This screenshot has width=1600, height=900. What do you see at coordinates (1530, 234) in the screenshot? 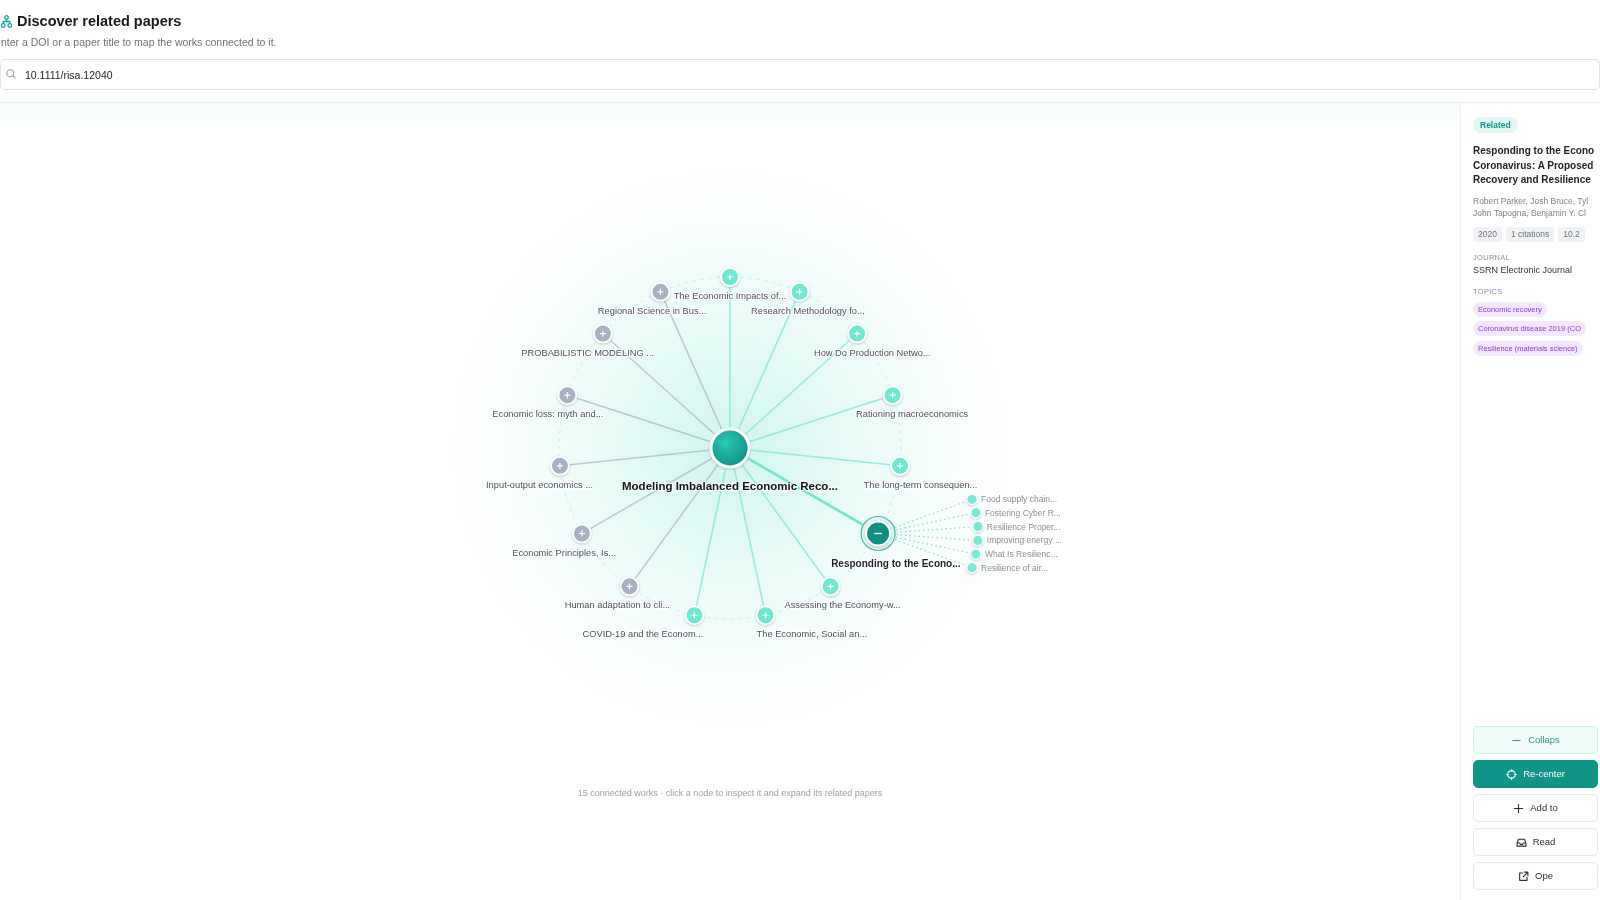
I see `meta-tag: 1 citations` at bounding box center [1530, 234].